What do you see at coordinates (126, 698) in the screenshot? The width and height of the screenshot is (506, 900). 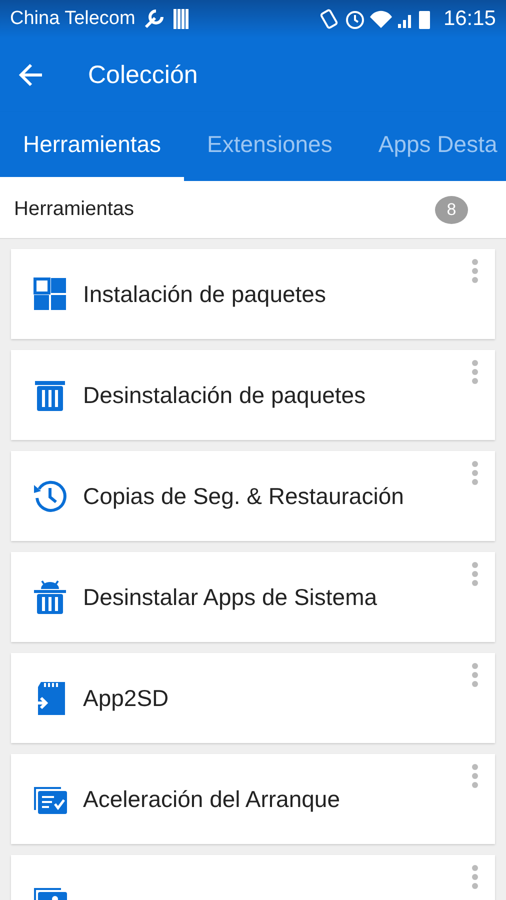 I see `tool-label: App2SD` at bounding box center [126, 698].